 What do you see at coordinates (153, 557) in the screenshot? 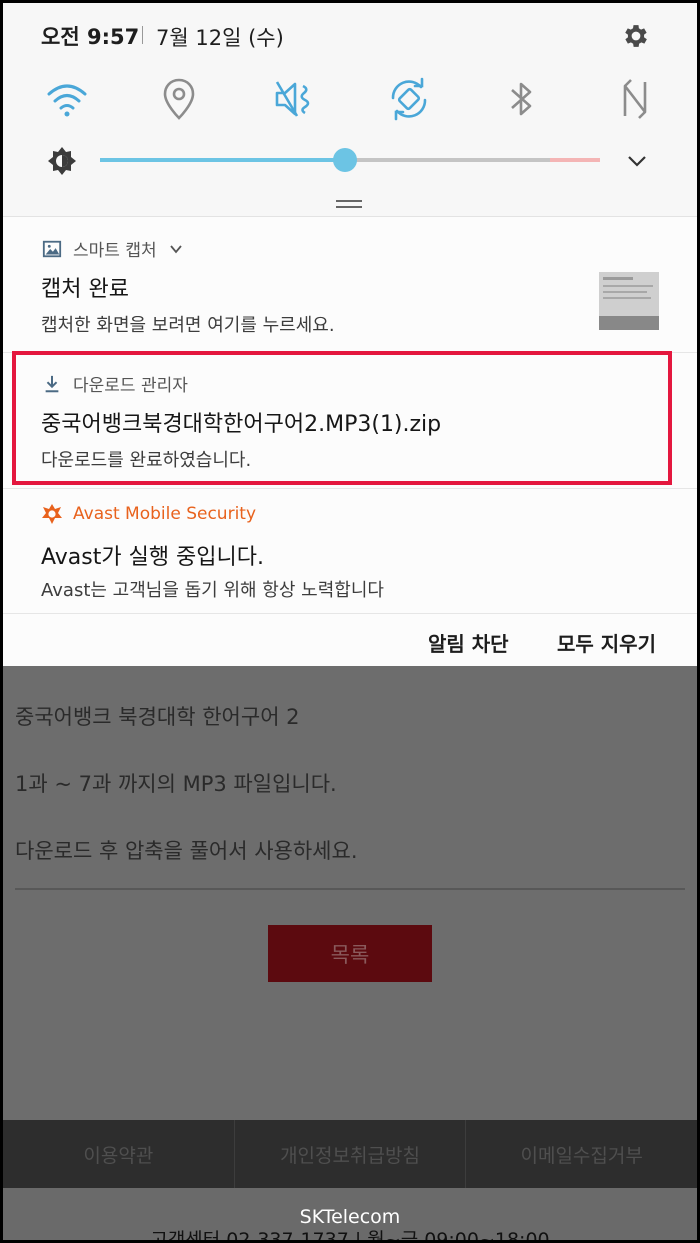
I see `notification-title: Avast가 실행 중입니다.` at bounding box center [153, 557].